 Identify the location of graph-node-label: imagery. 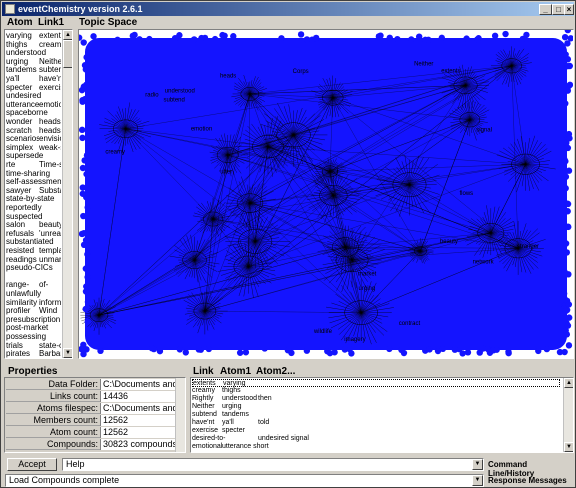
(354, 340).